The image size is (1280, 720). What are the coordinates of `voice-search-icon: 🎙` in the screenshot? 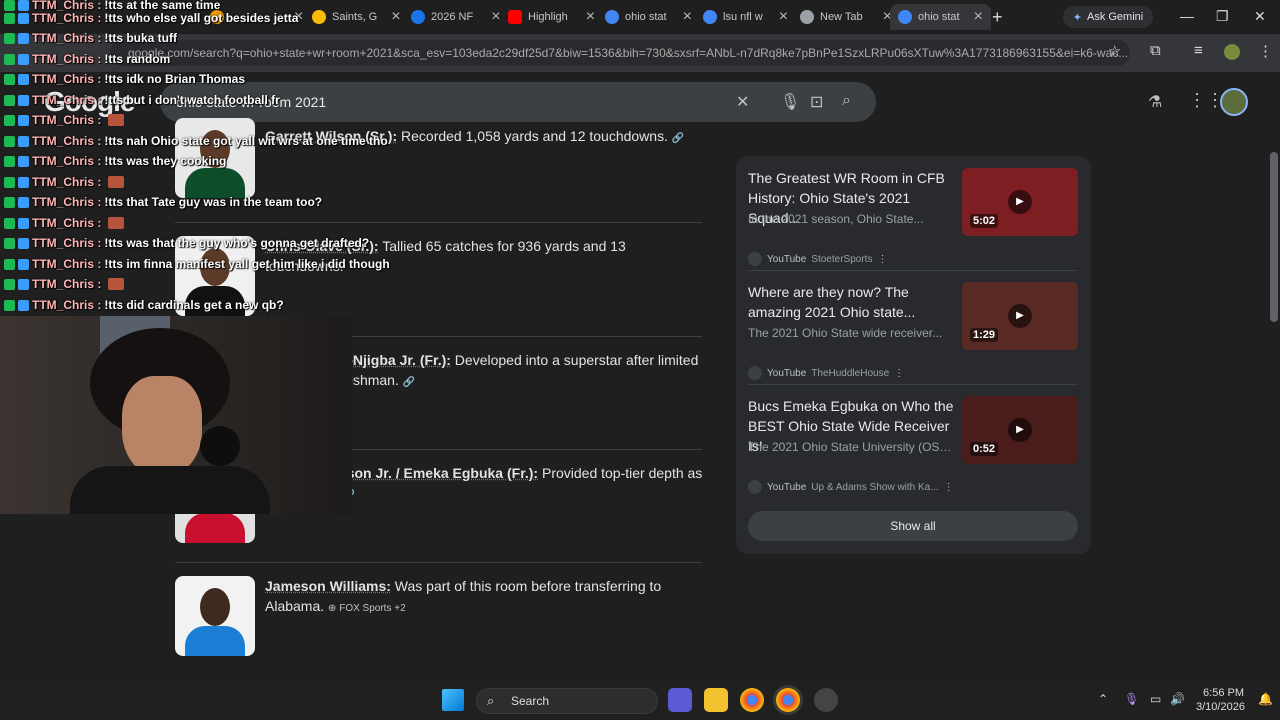 It's located at (790, 102).